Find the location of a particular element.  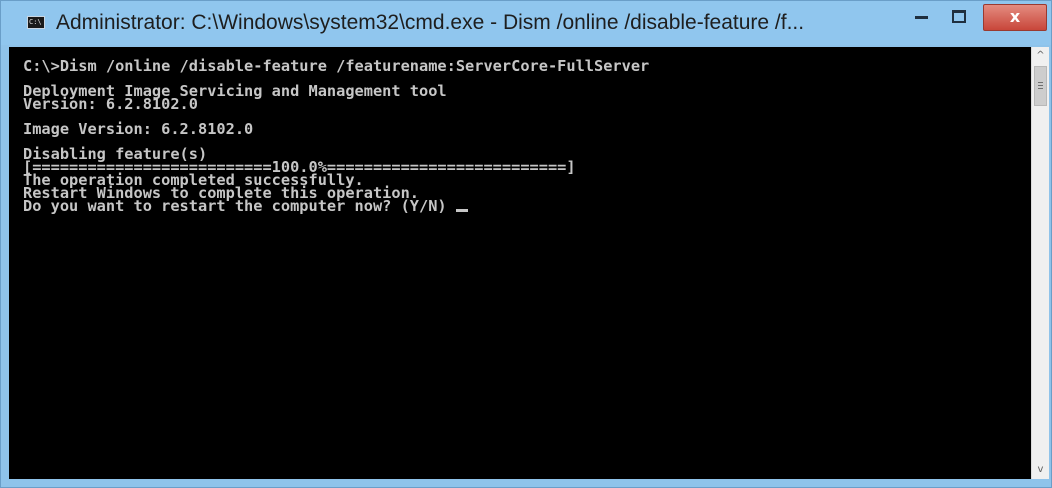

cmd-app-icon: C:\ is located at coordinates (36, 22).